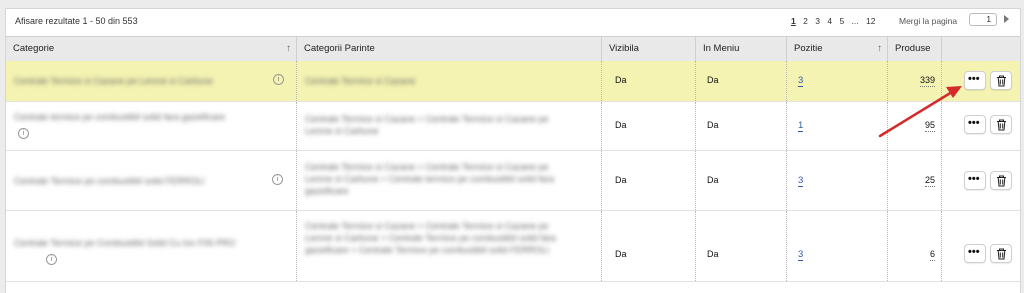 Image resolution: width=1024 pixels, height=293 pixels. I want to click on cell-parinte: Centrale Termice si Cazane, so click(449, 81).